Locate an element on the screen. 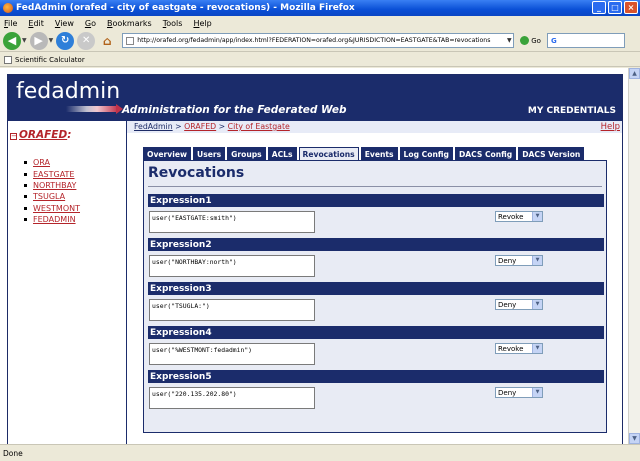  menu-tools: Tools is located at coordinates (173, 23).